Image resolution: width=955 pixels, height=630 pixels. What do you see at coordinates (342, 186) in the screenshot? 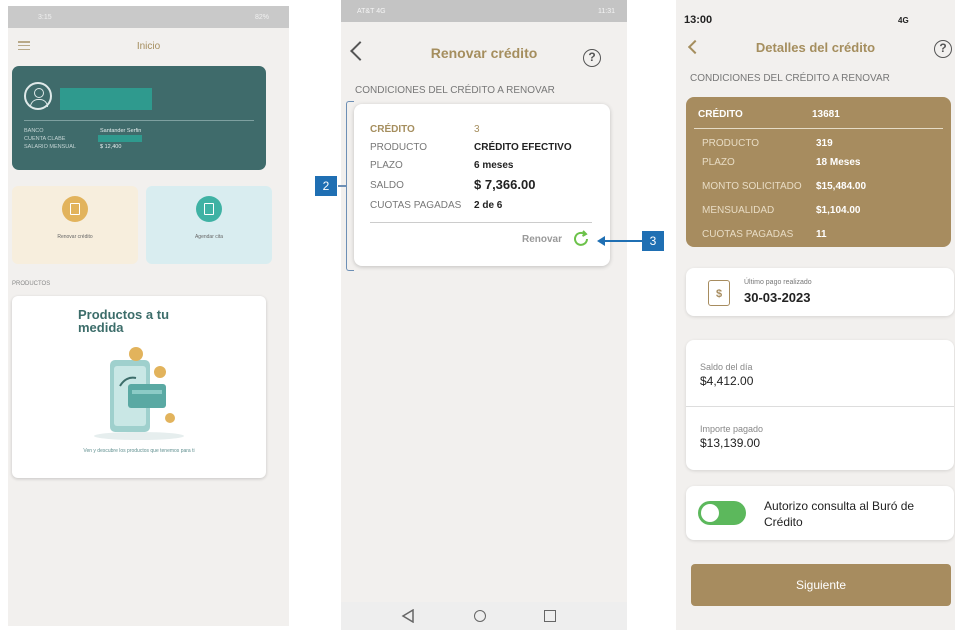
I see `annotation-bracket-tick` at bounding box center [342, 186].